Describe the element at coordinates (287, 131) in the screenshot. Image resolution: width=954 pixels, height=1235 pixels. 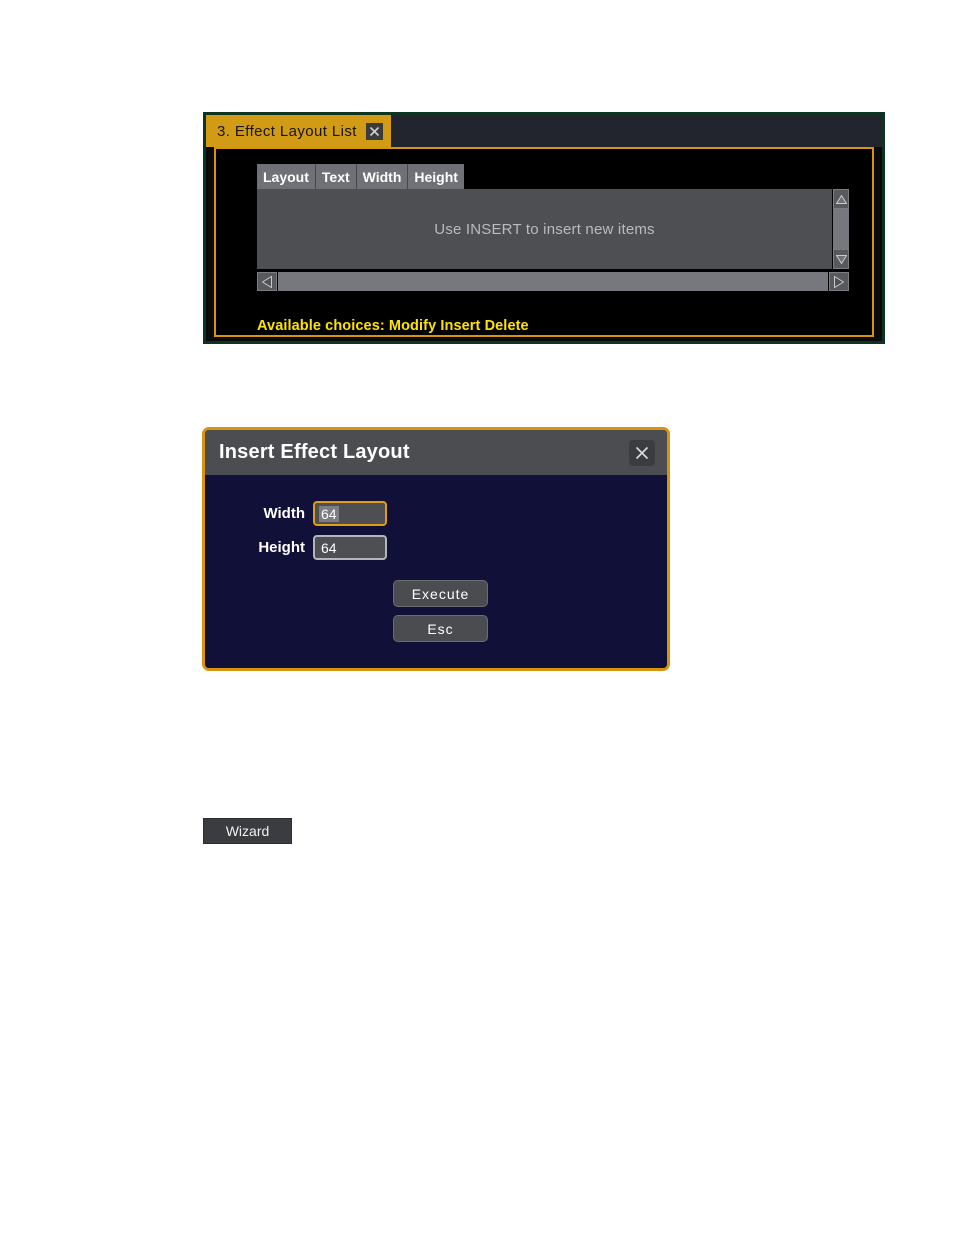
I see `tab-label: 3. Effect Layout List` at that location.